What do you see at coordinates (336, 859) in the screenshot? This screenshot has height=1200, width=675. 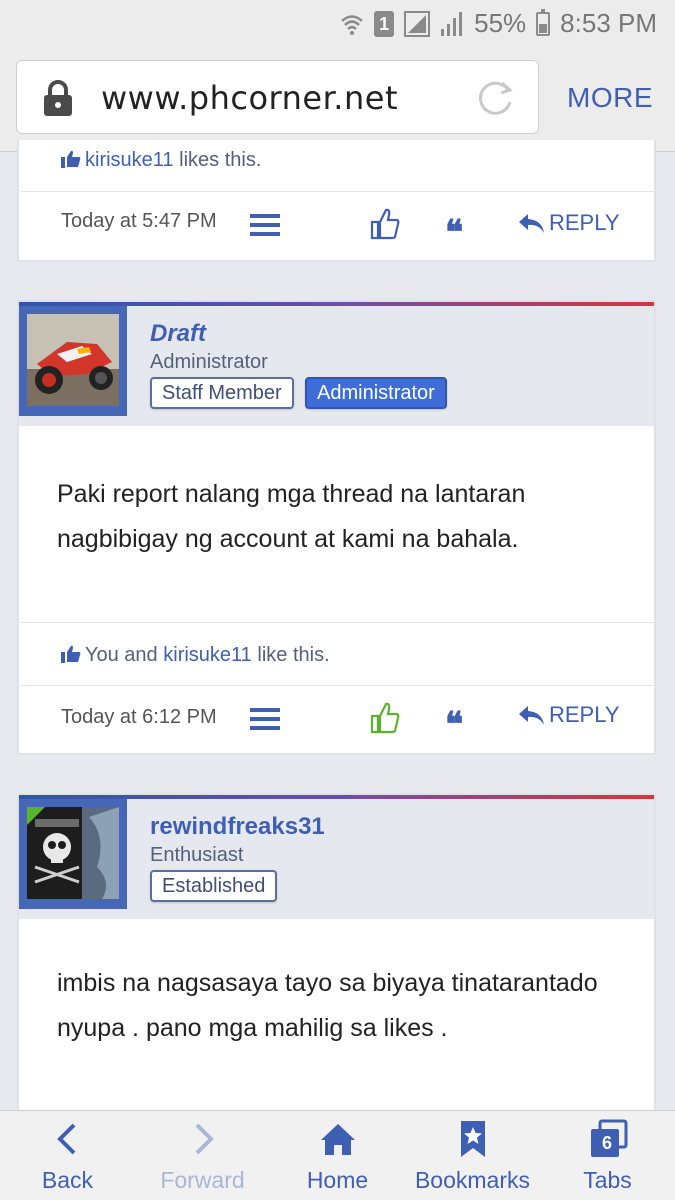 I see `post-3-author-area: rewindfreaks31 Enthusiast Established` at bounding box center [336, 859].